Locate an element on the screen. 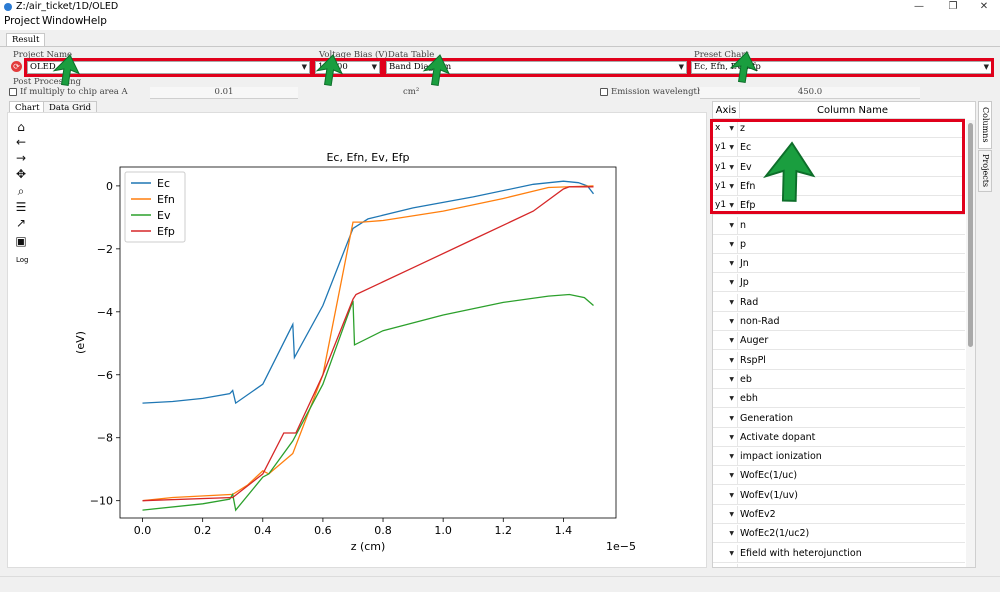  y-tick-label: −8 is located at coordinates (105, 438).